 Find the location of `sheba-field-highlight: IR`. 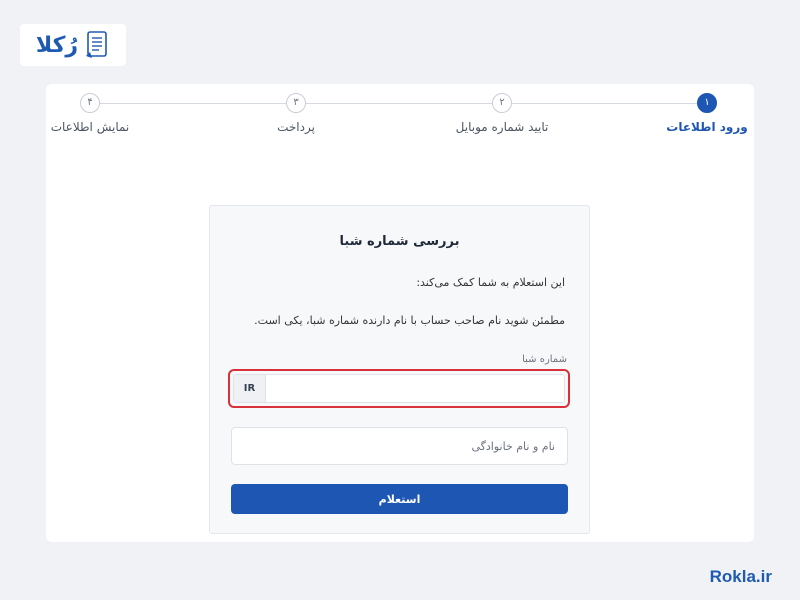

sheba-field-highlight: IR is located at coordinates (399, 388).